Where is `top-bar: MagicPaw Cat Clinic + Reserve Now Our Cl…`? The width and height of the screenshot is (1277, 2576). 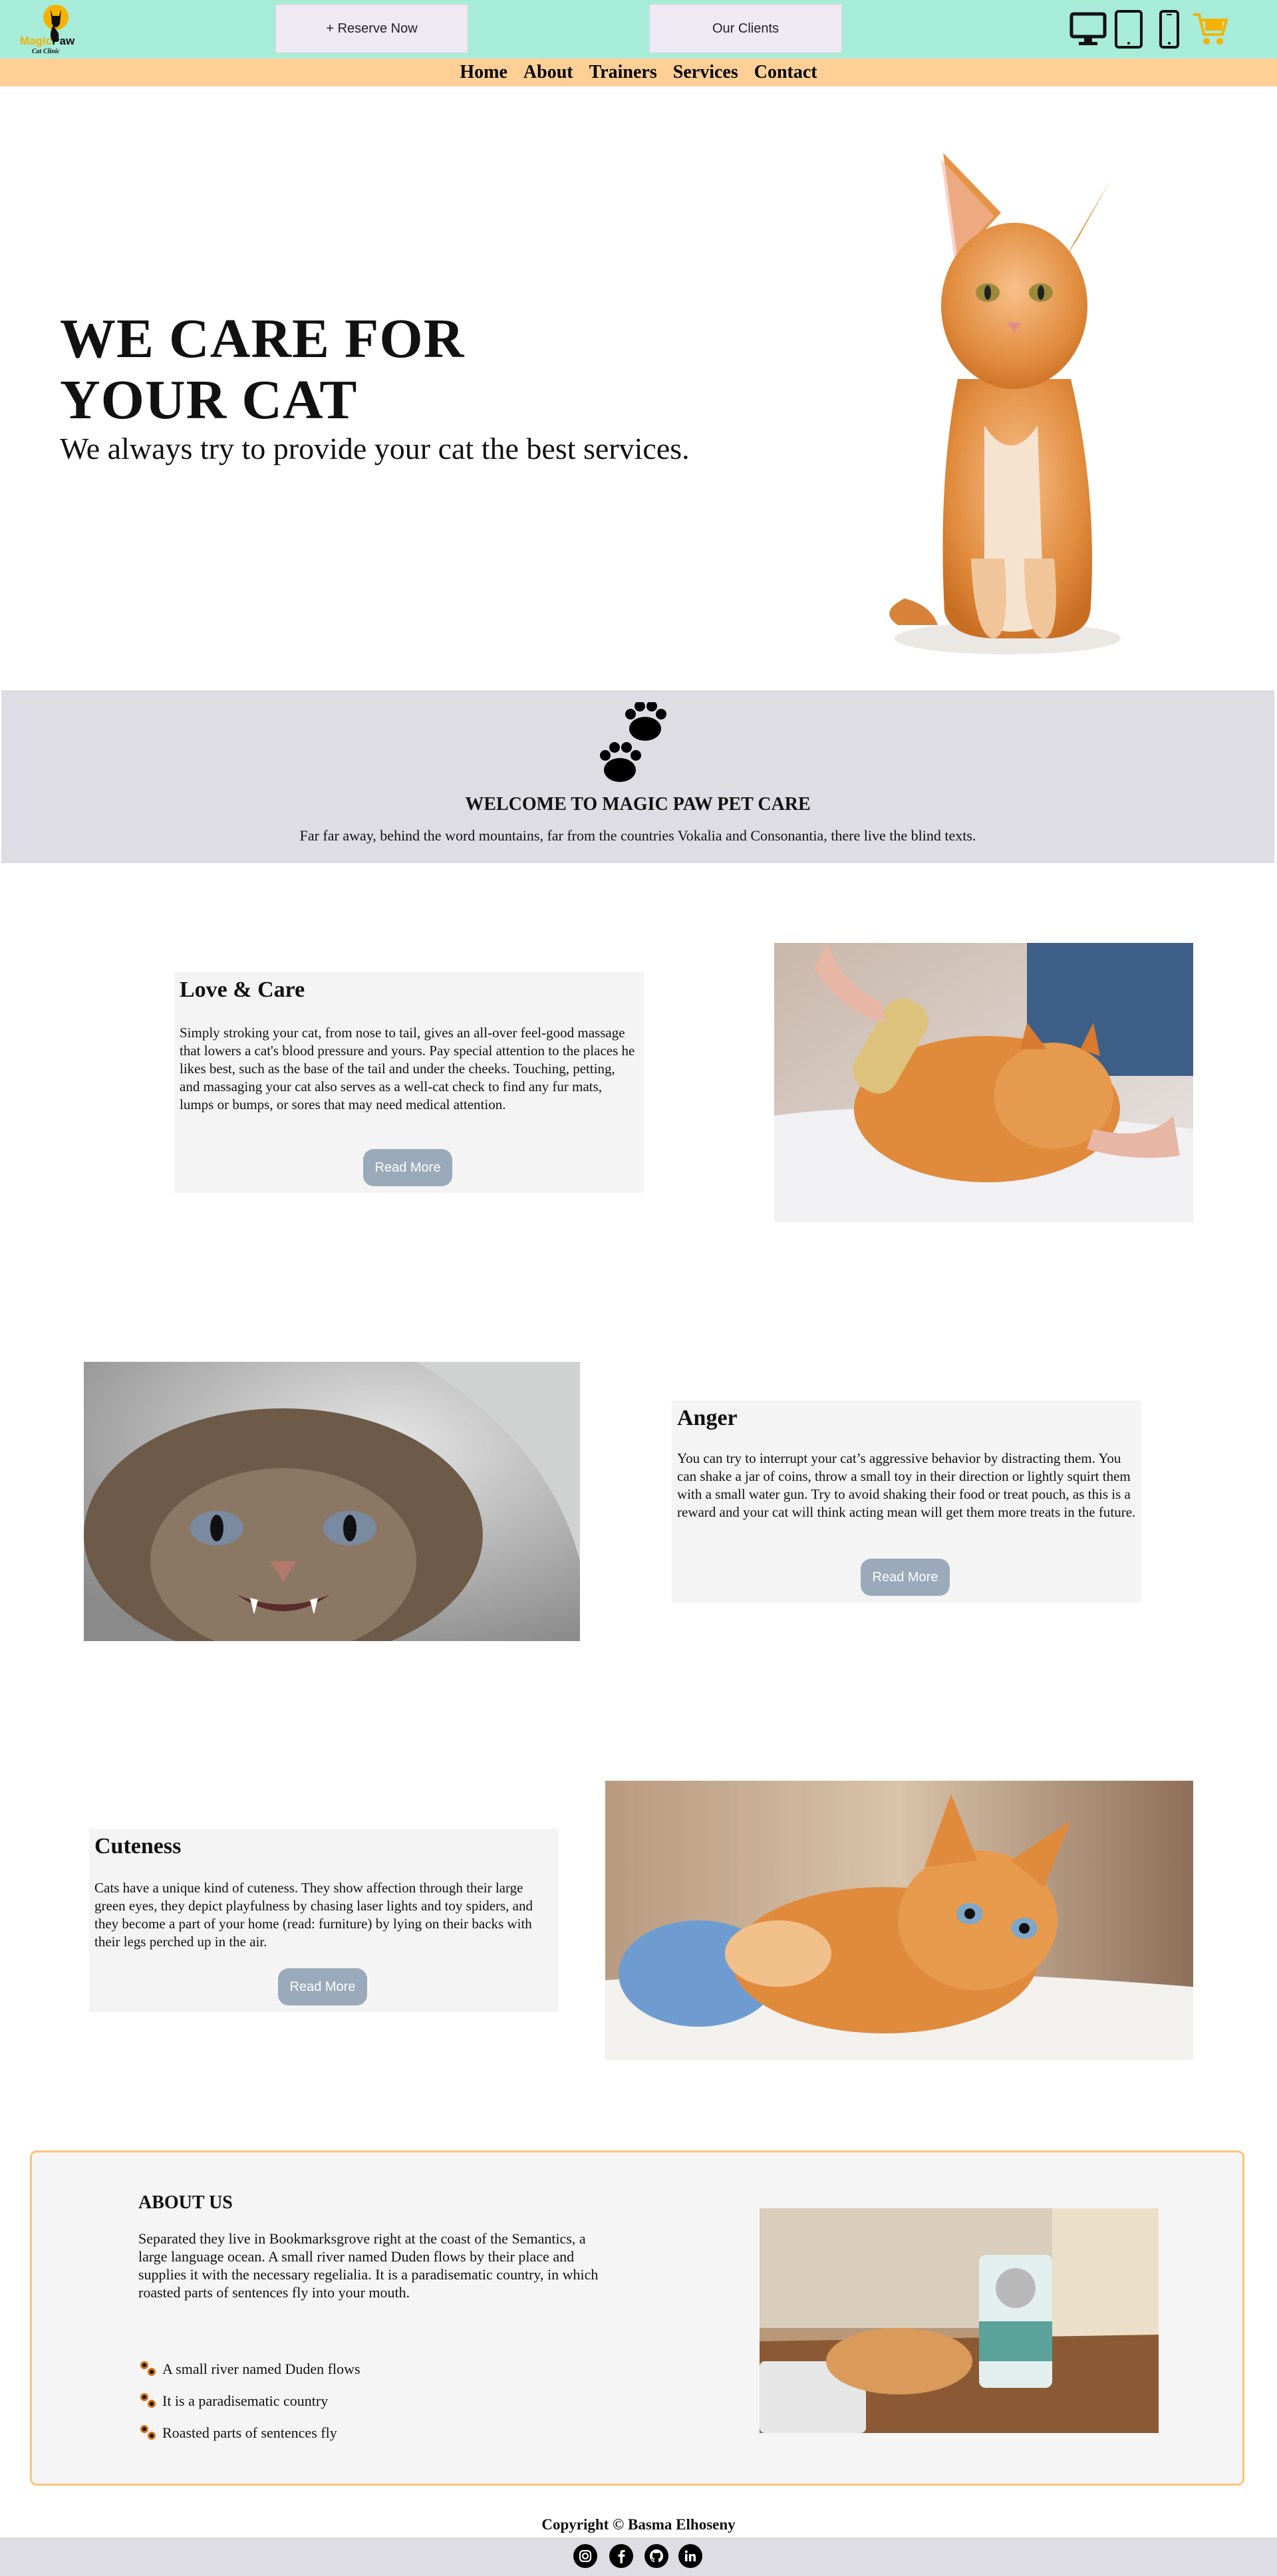 top-bar: MagicPaw Cat Clinic + Reserve Now Our Cl… is located at coordinates (638, 29).